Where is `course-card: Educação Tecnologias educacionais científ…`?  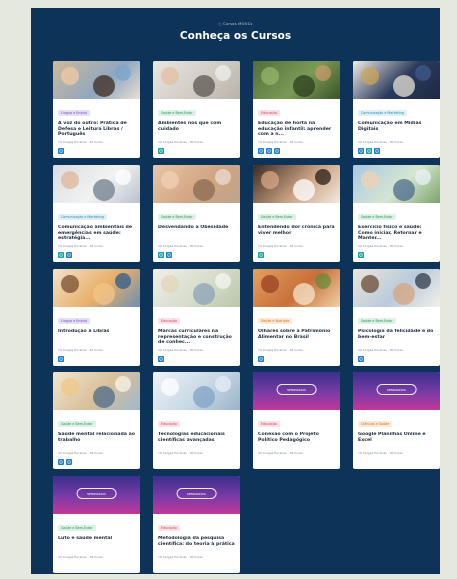
course-card: Educação Tecnologias educacionais científ… is located at coordinates (196, 420).